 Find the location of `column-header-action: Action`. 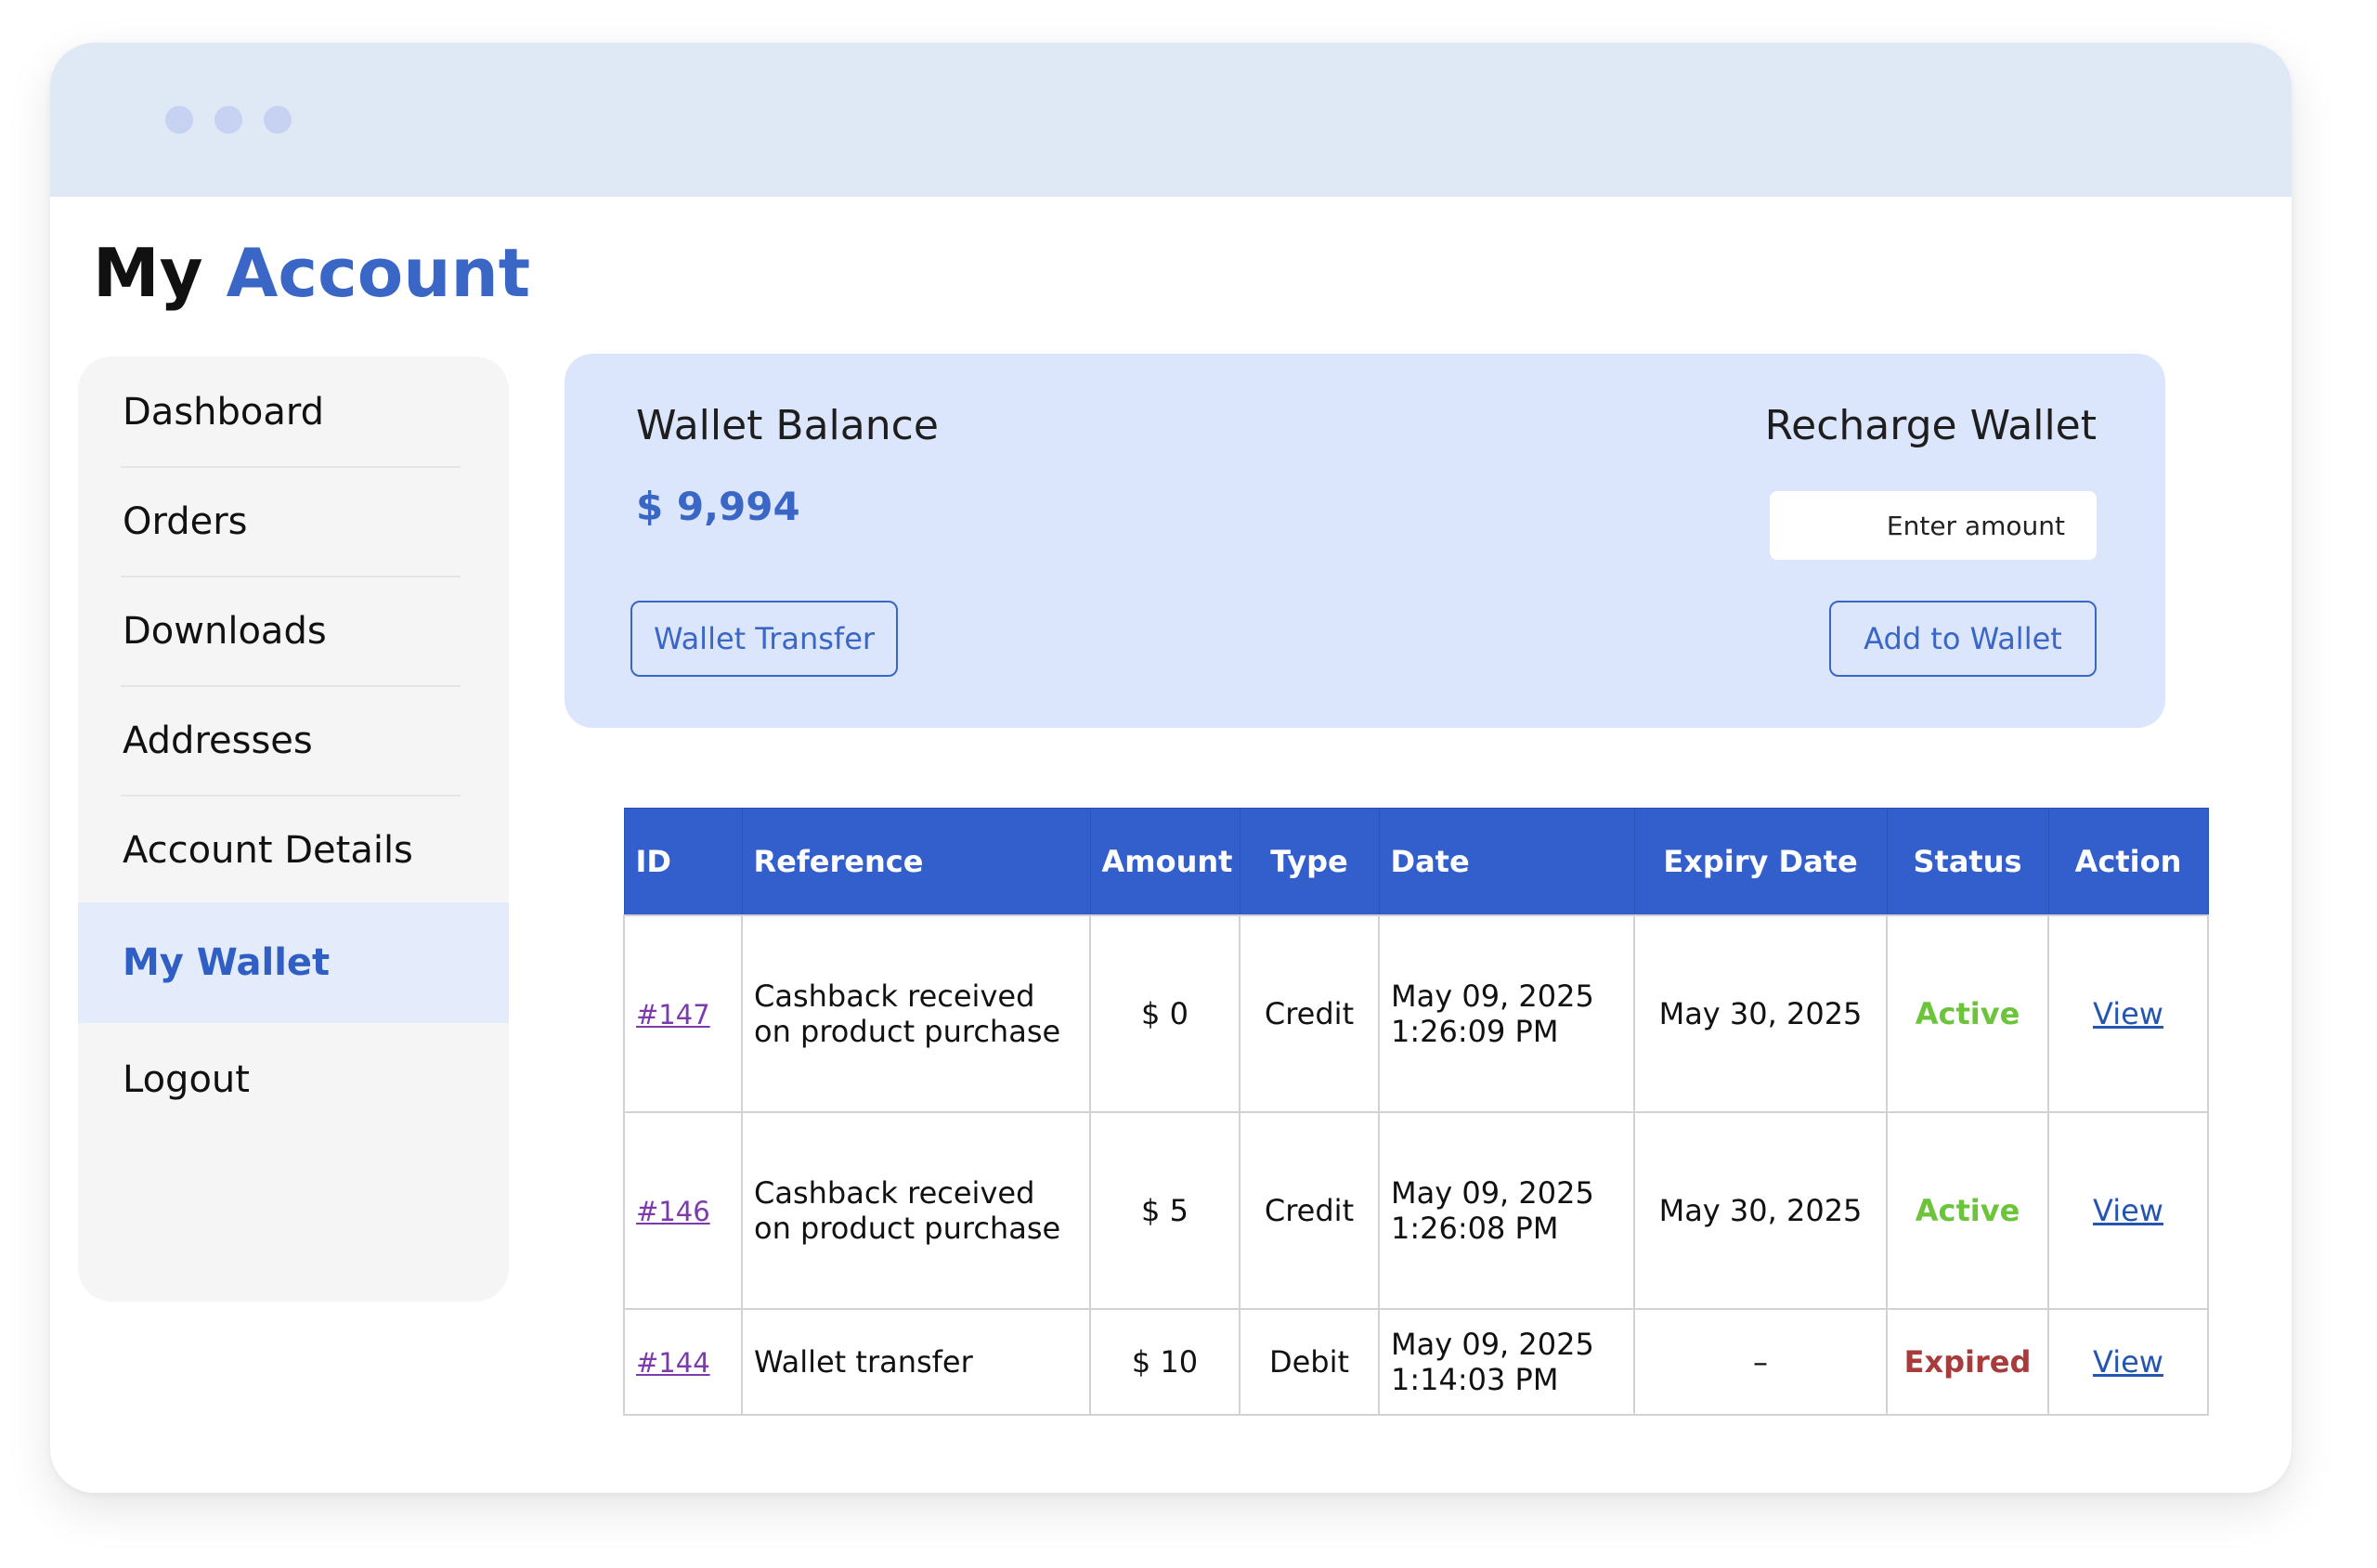

column-header-action: Action is located at coordinates (2128, 862).